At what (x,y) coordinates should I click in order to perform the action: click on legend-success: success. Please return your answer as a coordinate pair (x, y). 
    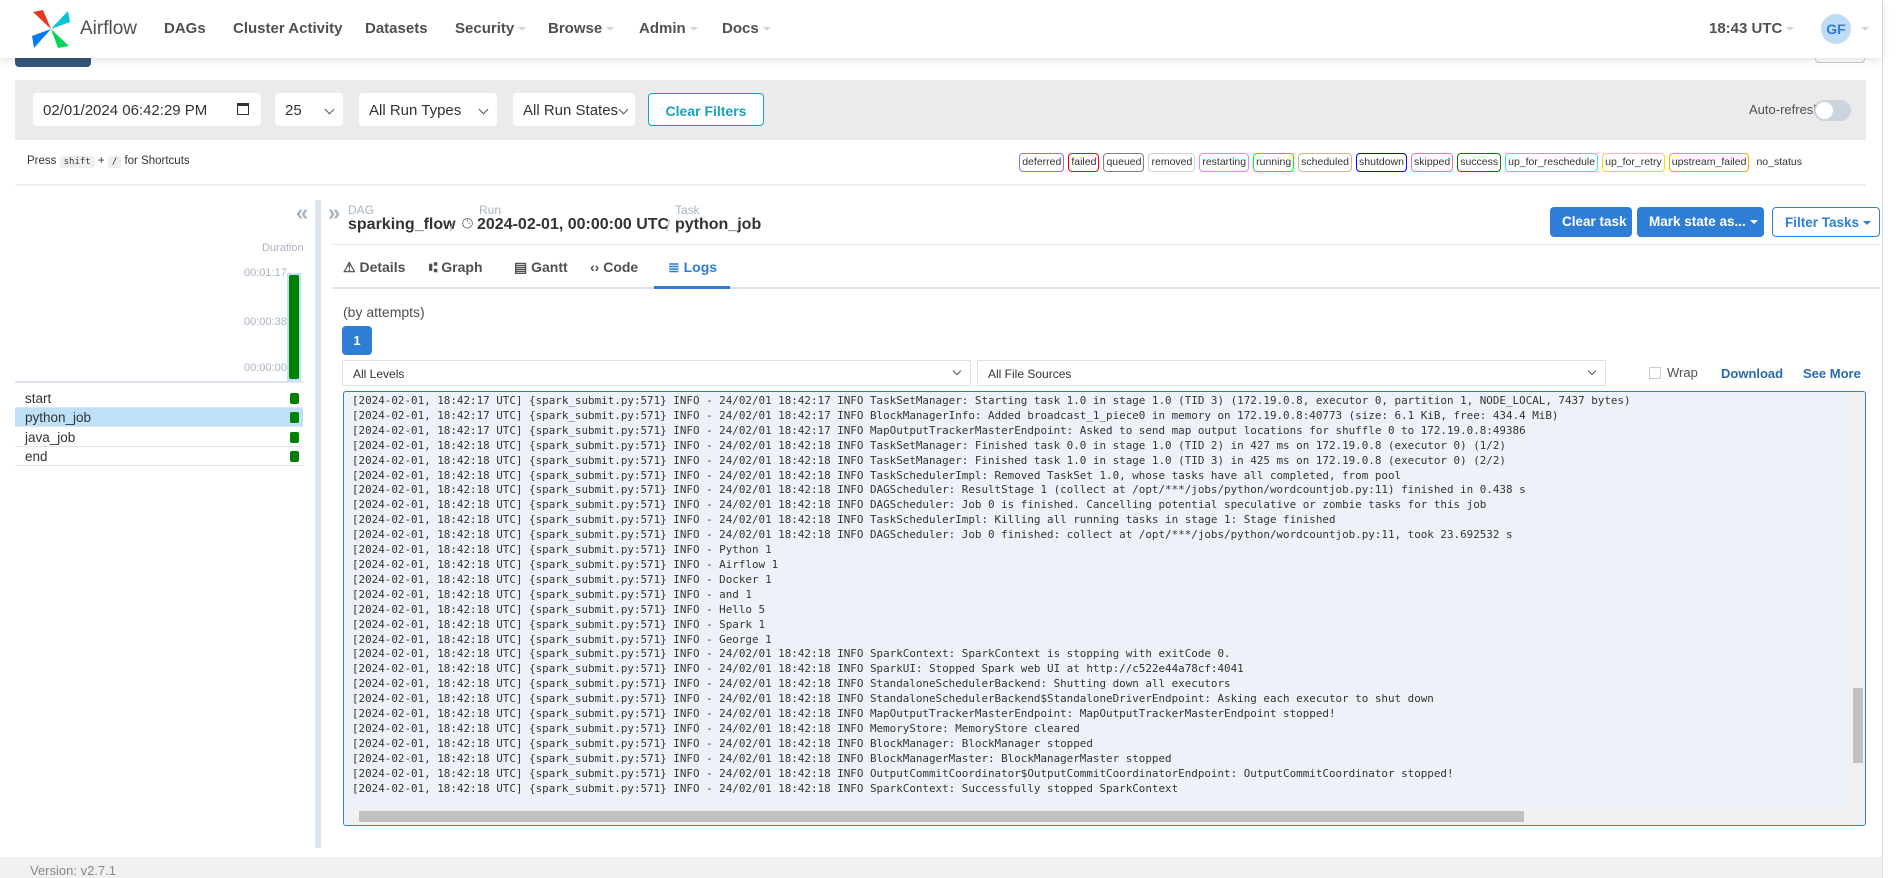
    Looking at the image, I should click on (1479, 162).